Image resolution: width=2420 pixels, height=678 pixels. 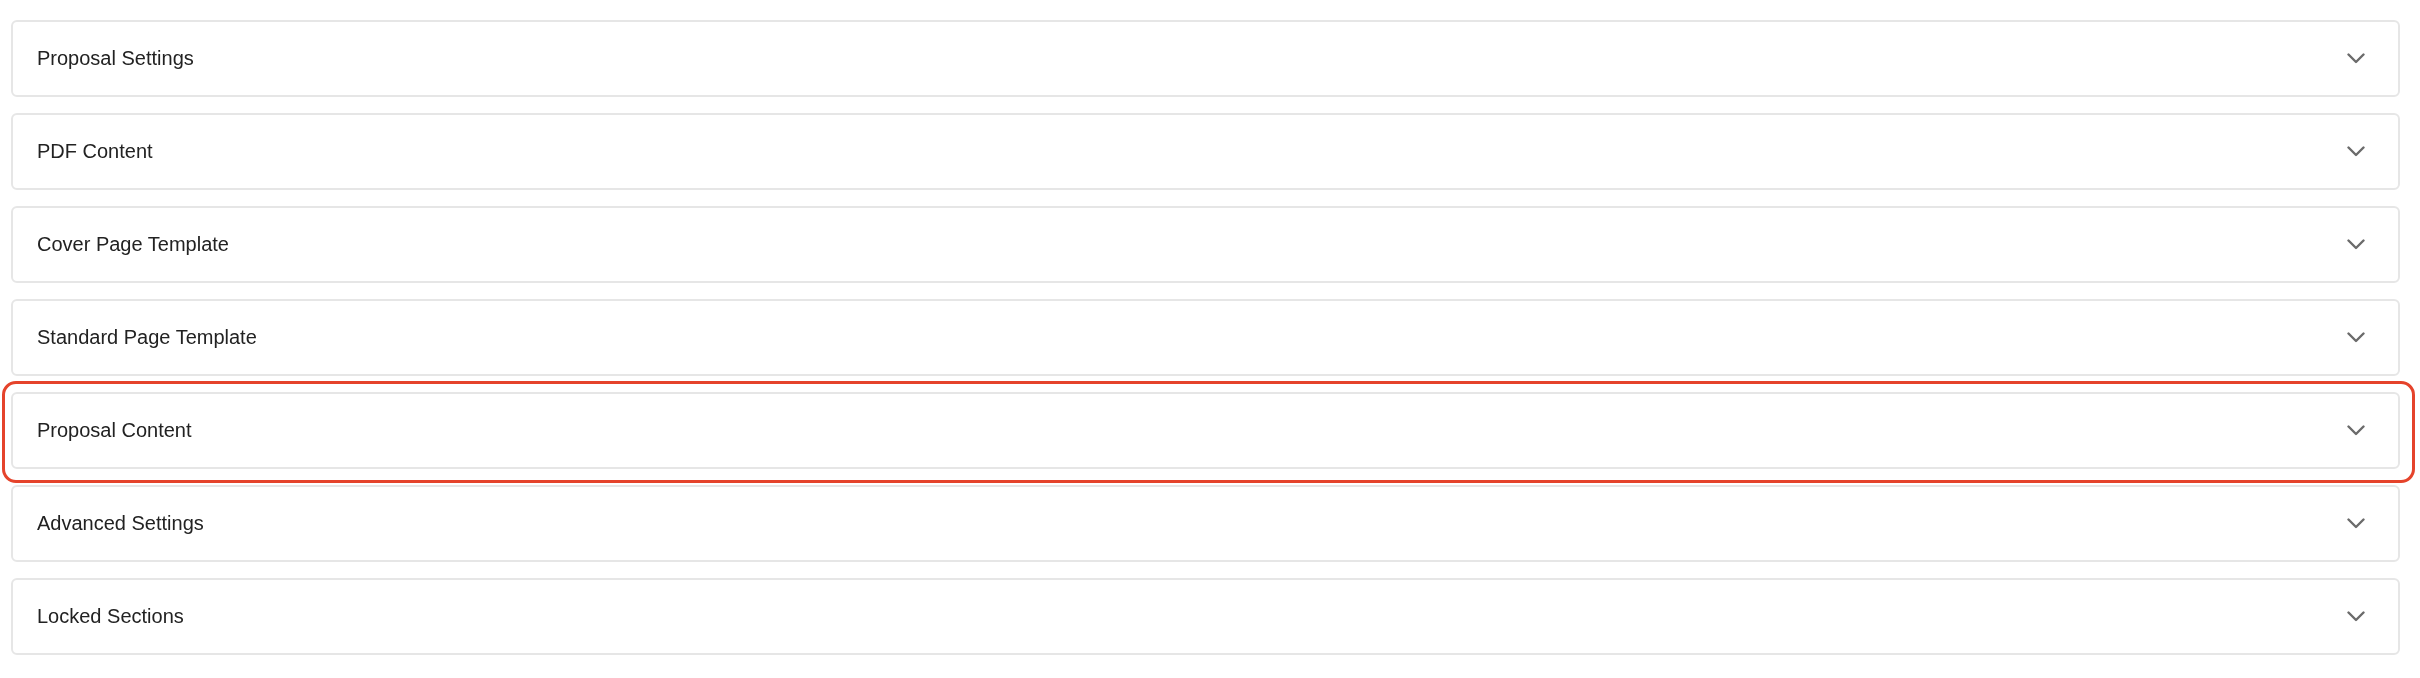 I want to click on section-header: Advanced Settings, so click(x=1205, y=523).